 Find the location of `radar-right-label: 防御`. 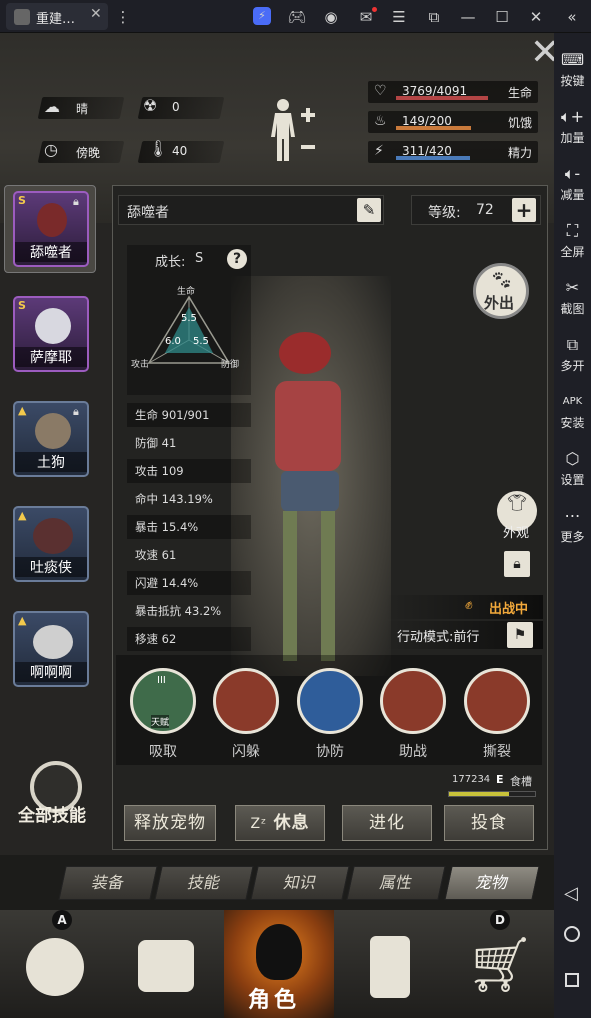

radar-right-label: 防御 is located at coordinates (230, 365).